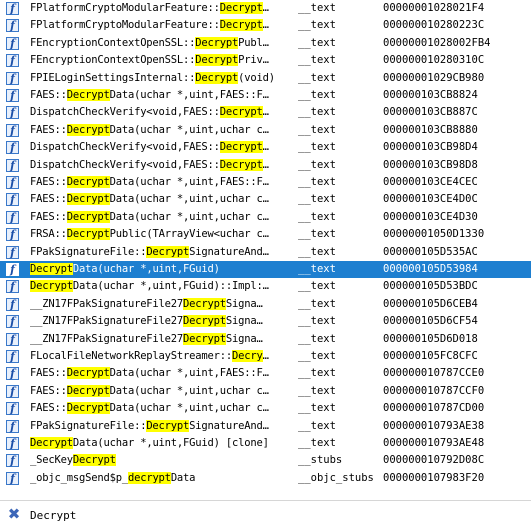  What do you see at coordinates (113, 42) in the screenshot?
I see `function-name-prefix: FEncryptionContextOpenSSL::` at bounding box center [113, 42].